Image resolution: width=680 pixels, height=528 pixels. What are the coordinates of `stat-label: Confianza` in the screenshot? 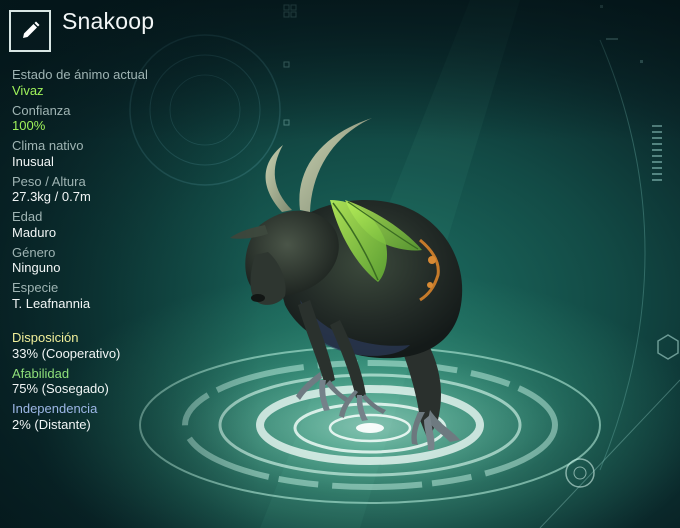 It's located at (41, 110).